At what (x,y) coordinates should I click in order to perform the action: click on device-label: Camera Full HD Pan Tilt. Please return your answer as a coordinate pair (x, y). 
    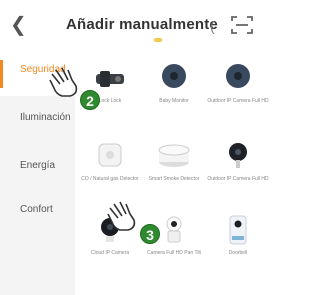
    Looking at the image, I should click on (174, 253).